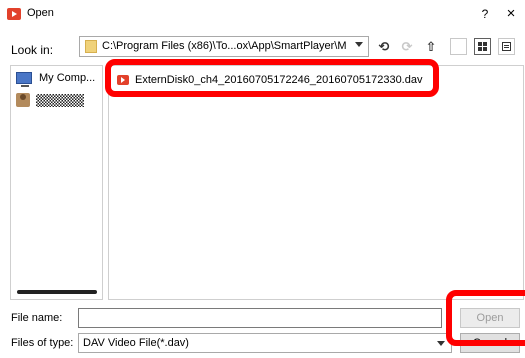  What do you see at coordinates (272, 78) in the screenshot?
I see `highlight-file-annotation` at bounding box center [272, 78].